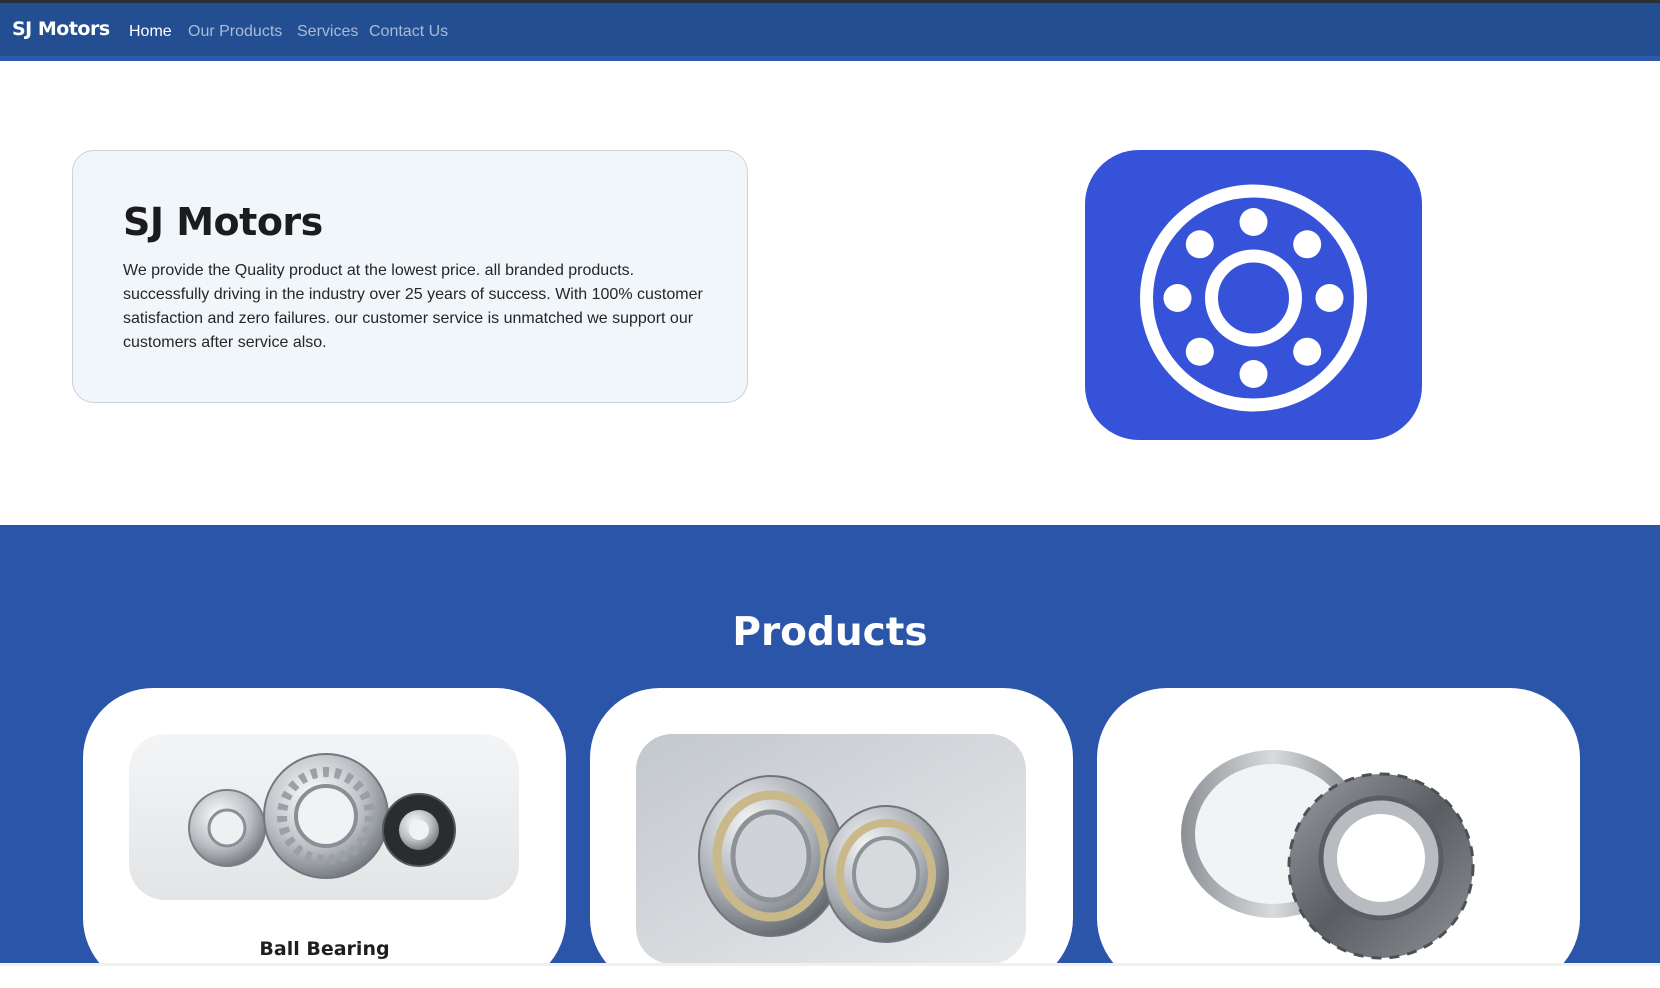  What do you see at coordinates (235, 32) in the screenshot?
I see `nav-link-our-products: Our Products` at bounding box center [235, 32].